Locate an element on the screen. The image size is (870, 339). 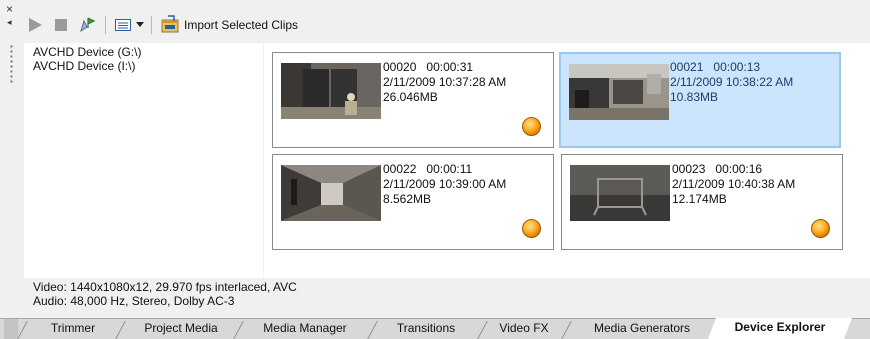
tab-video-fx: Video FX is located at coordinates (524, 329).